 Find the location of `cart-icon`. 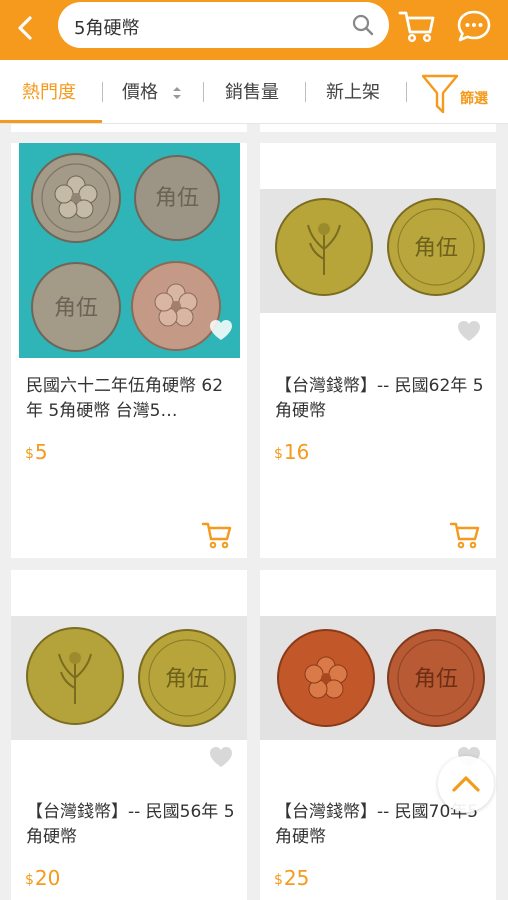

cart-icon is located at coordinates (416, 27).